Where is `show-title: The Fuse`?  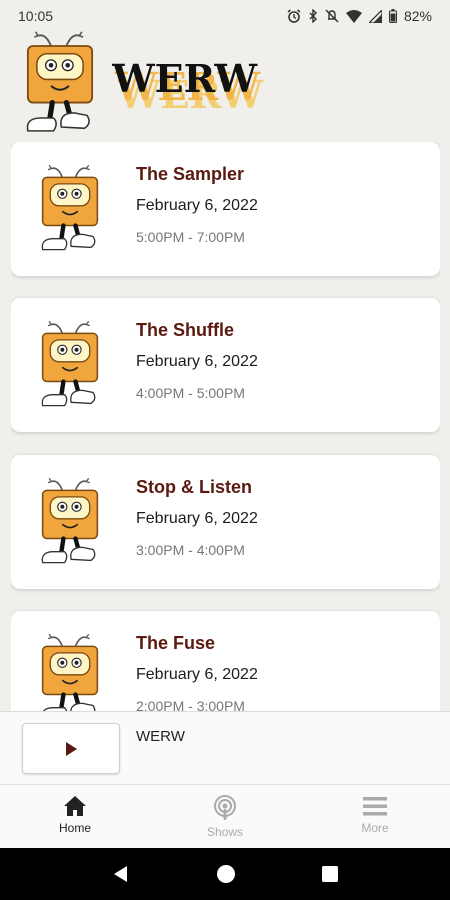 show-title: The Fuse is located at coordinates (176, 643).